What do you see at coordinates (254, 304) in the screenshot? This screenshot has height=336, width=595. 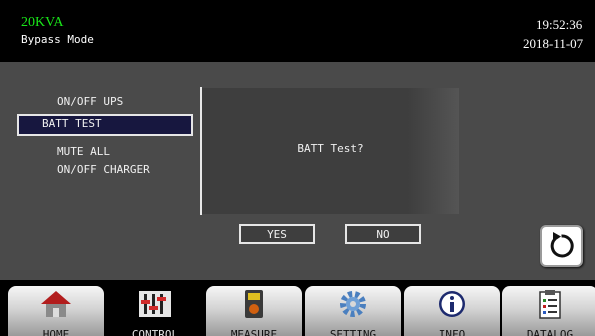 I see `meter-icon` at bounding box center [254, 304].